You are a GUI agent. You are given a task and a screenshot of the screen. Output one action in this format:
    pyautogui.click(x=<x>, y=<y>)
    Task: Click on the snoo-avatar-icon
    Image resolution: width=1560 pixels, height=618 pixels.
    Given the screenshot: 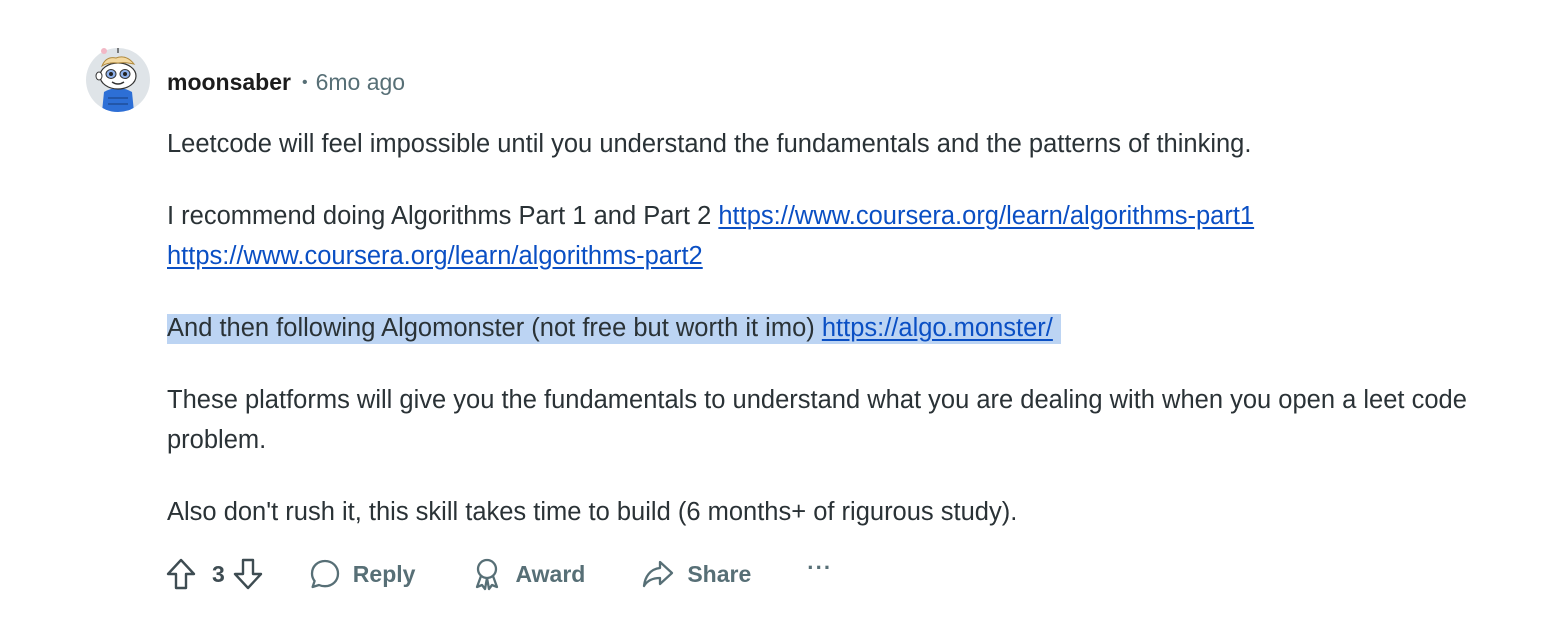 What is the action you would take?
    pyautogui.click(x=118, y=80)
    